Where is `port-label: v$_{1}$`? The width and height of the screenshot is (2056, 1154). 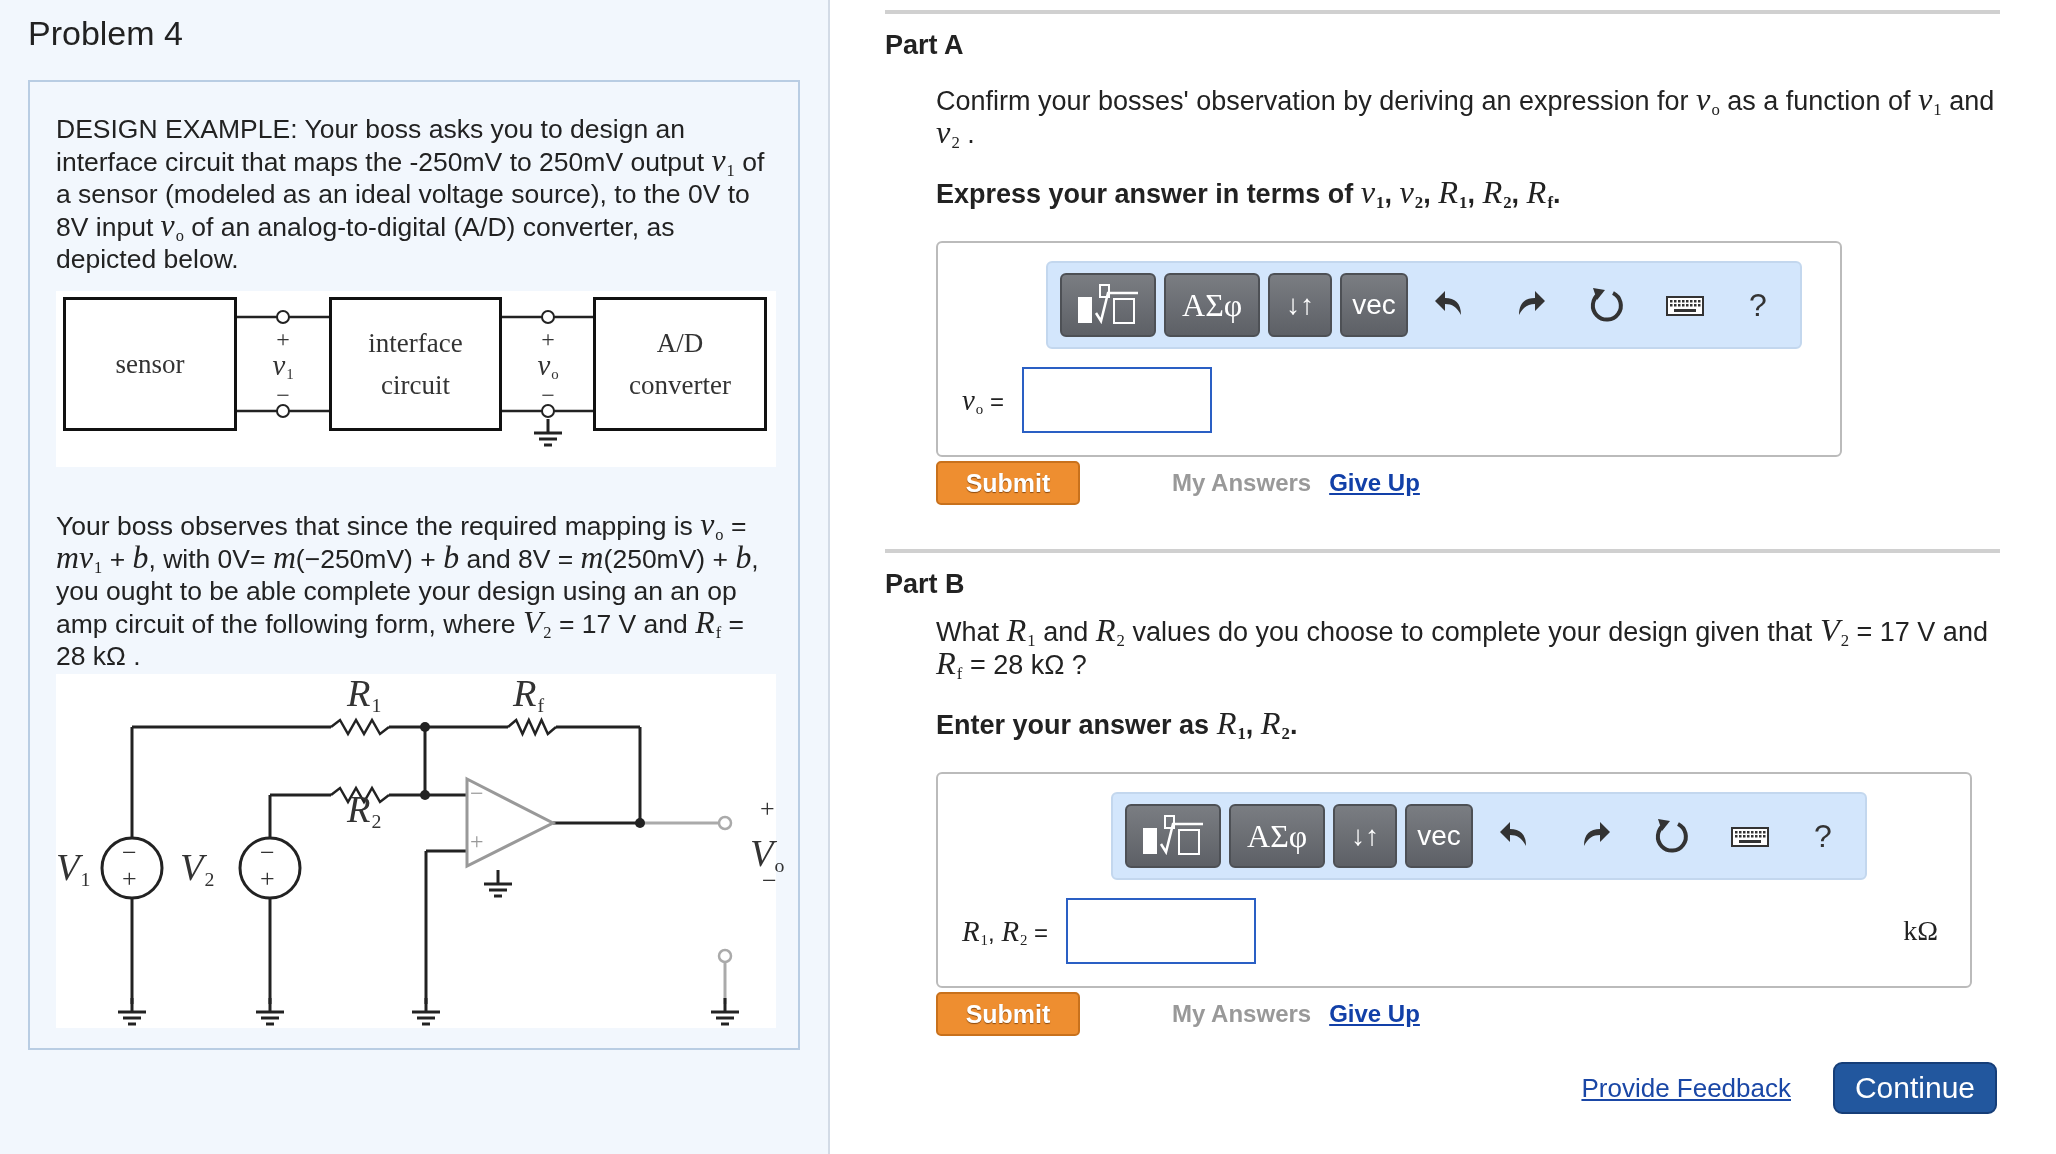 port-label: v$_{1}$ is located at coordinates (283, 366).